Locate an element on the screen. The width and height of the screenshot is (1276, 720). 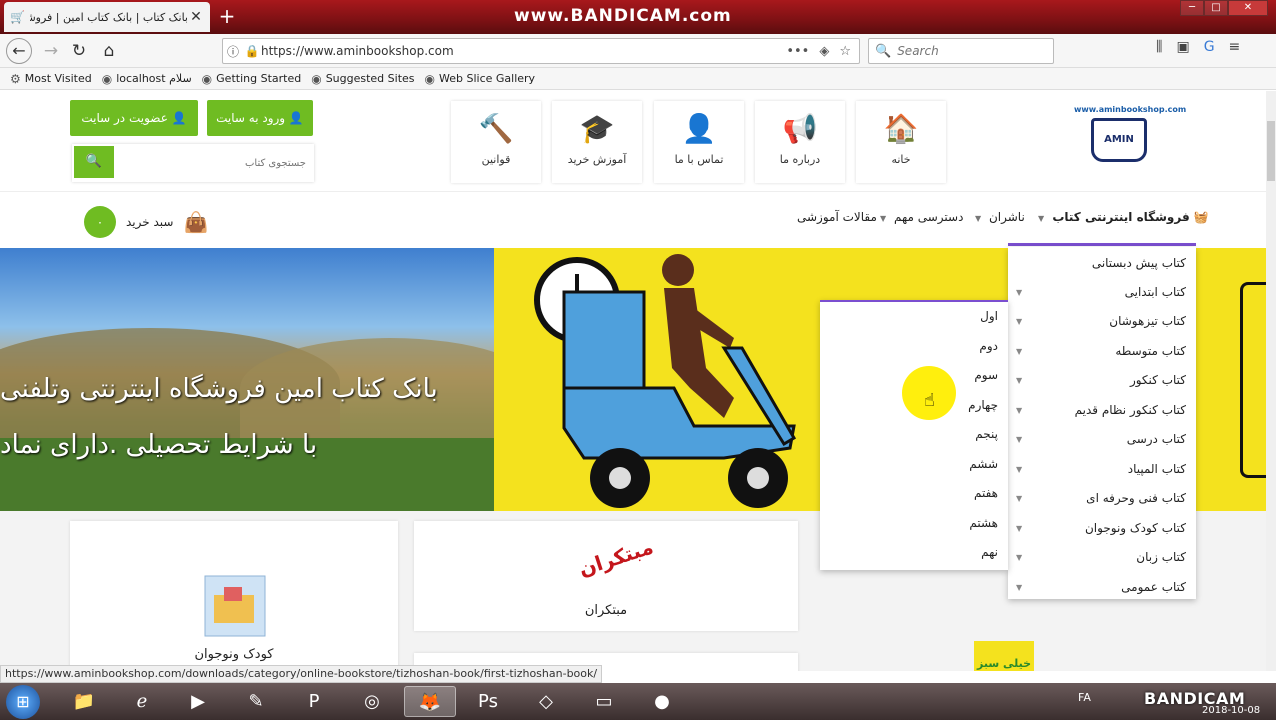
powerpoint-taskbar-icon: P is located at coordinates (314, 701).